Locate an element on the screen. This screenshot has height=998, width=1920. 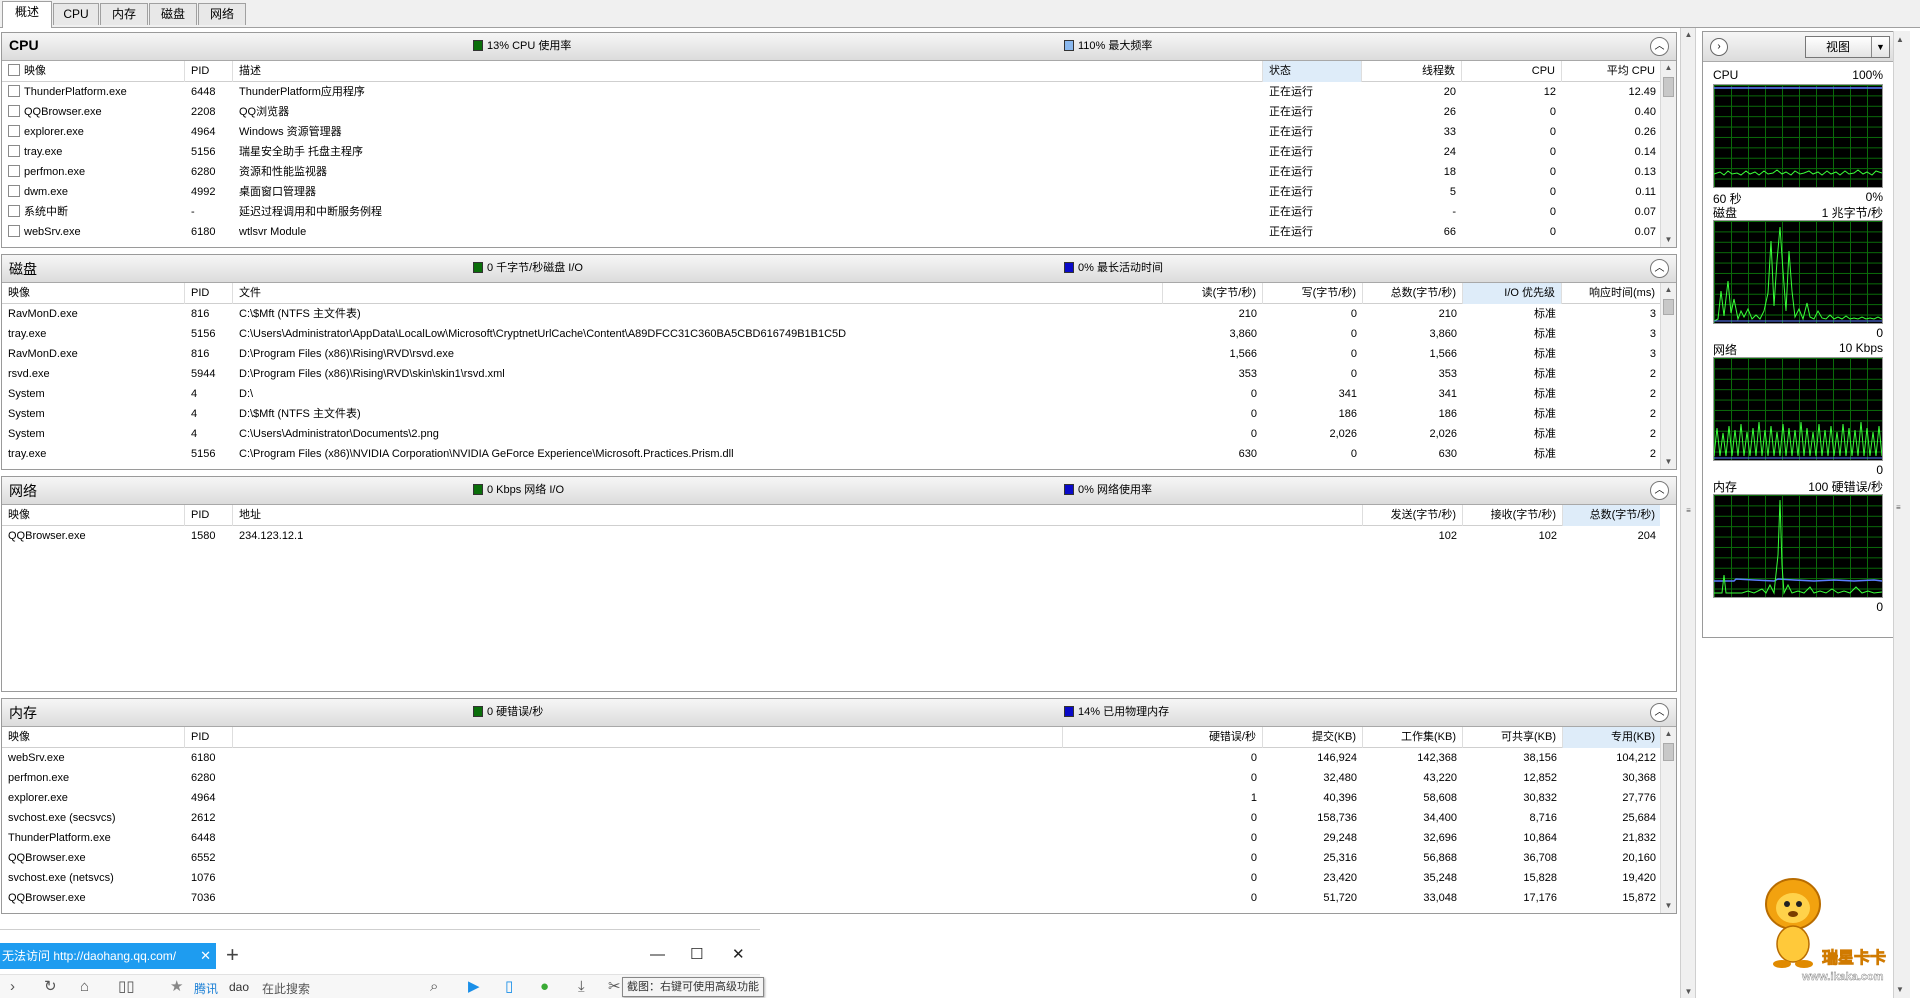
table-row: tray.exe 5156 瑞星安全助手 托盘主程序 正在运行 24 0 0.14 is located at coordinates (831, 152).